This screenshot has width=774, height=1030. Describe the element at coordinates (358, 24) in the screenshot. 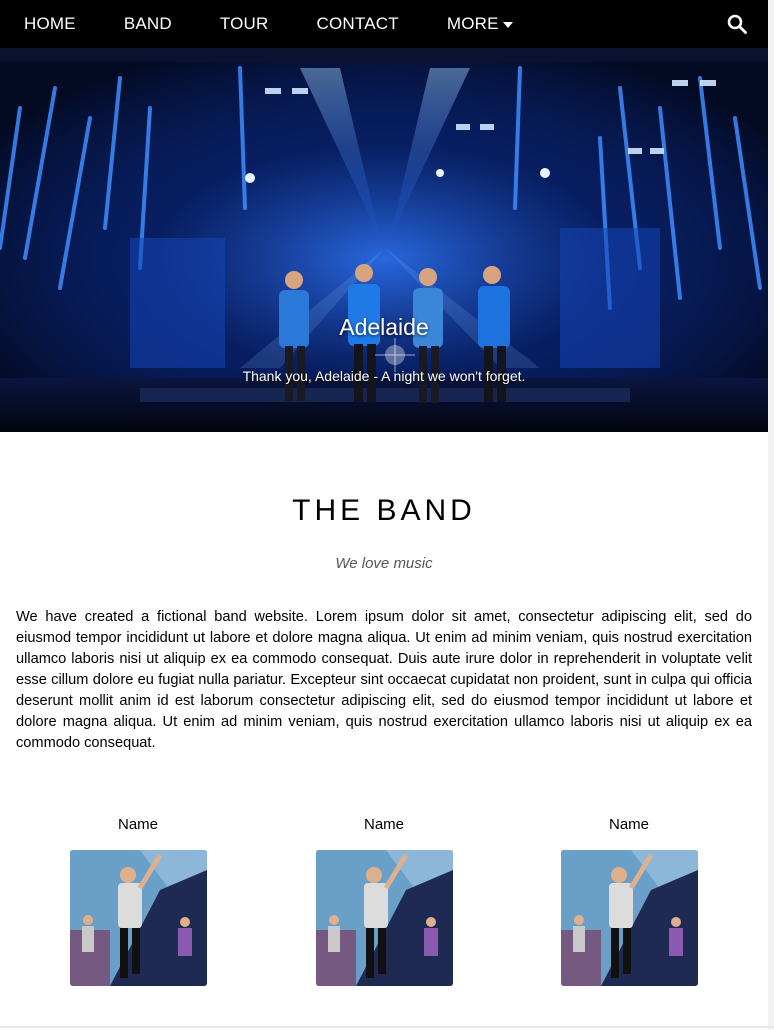

I see `nav-contact-link: CONTACT` at that location.